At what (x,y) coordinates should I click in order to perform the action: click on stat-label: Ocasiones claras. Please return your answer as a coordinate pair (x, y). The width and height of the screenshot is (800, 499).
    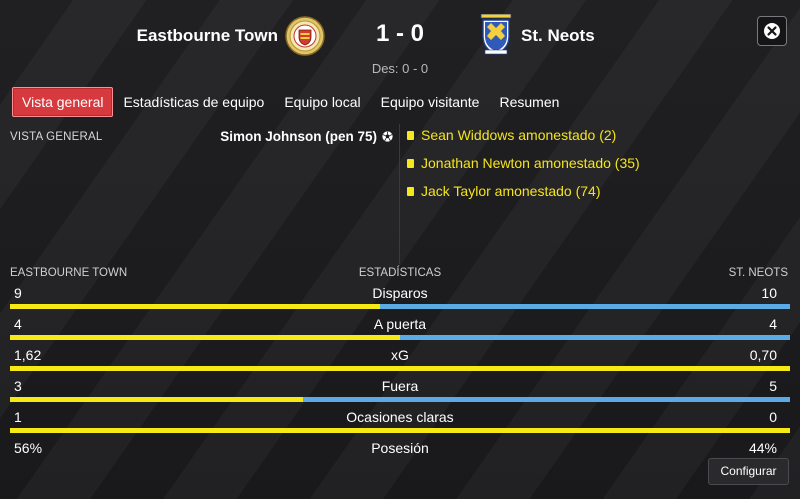
    Looking at the image, I should click on (400, 417).